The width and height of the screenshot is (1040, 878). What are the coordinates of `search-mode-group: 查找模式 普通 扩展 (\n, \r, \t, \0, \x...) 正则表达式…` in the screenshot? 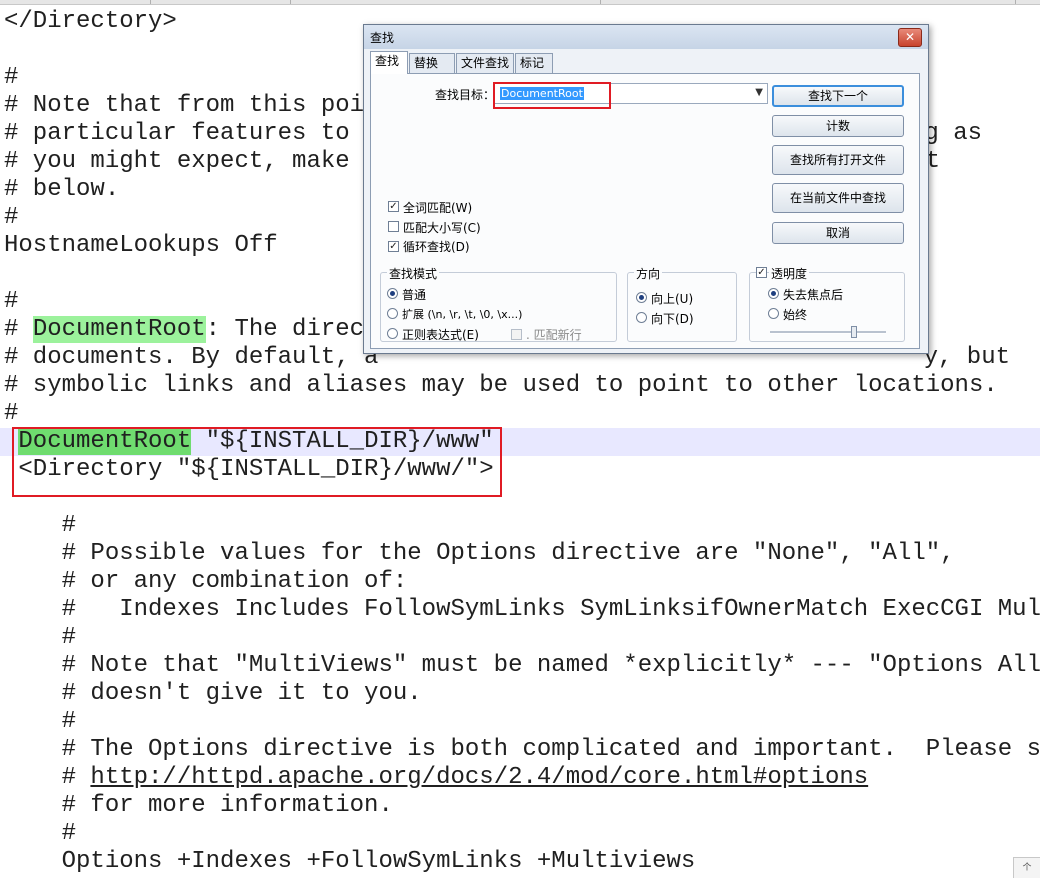 It's located at (498, 304).